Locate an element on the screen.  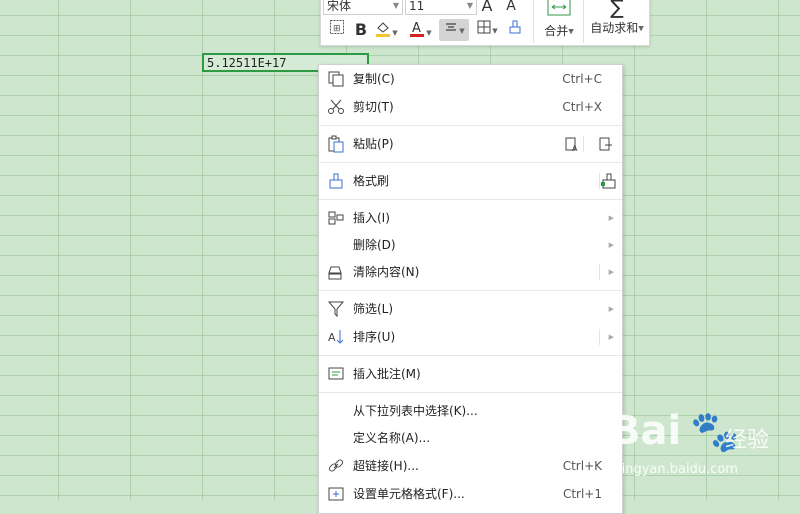
font-color-icon: A is located at coordinates (417, 29).